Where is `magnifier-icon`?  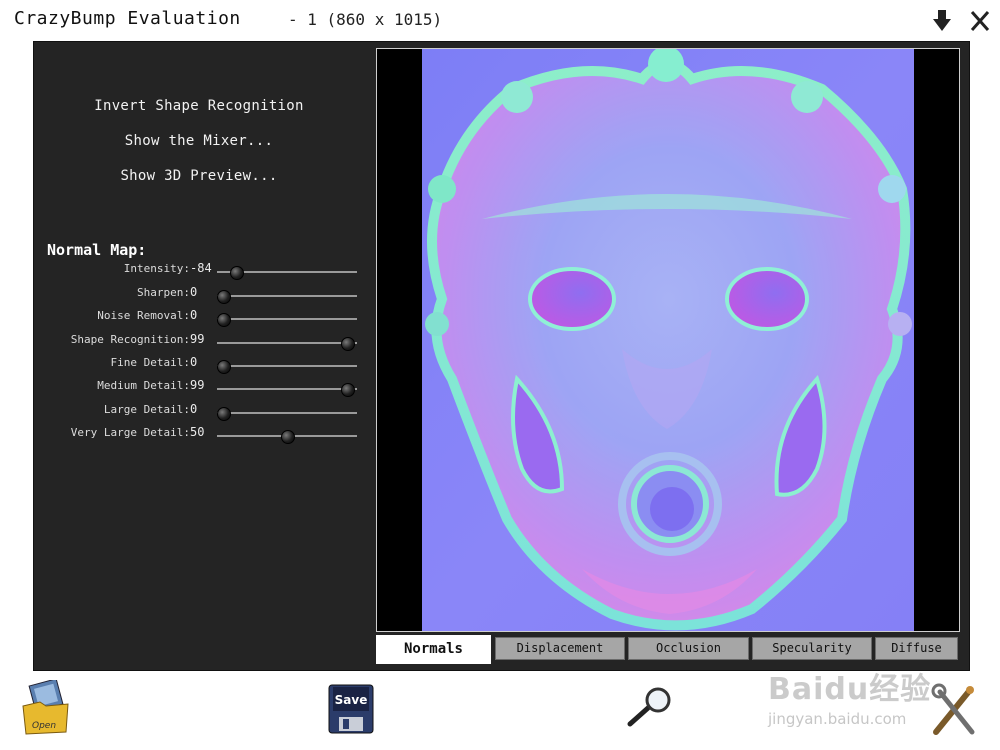 magnifier-icon is located at coordinates (649, 707).